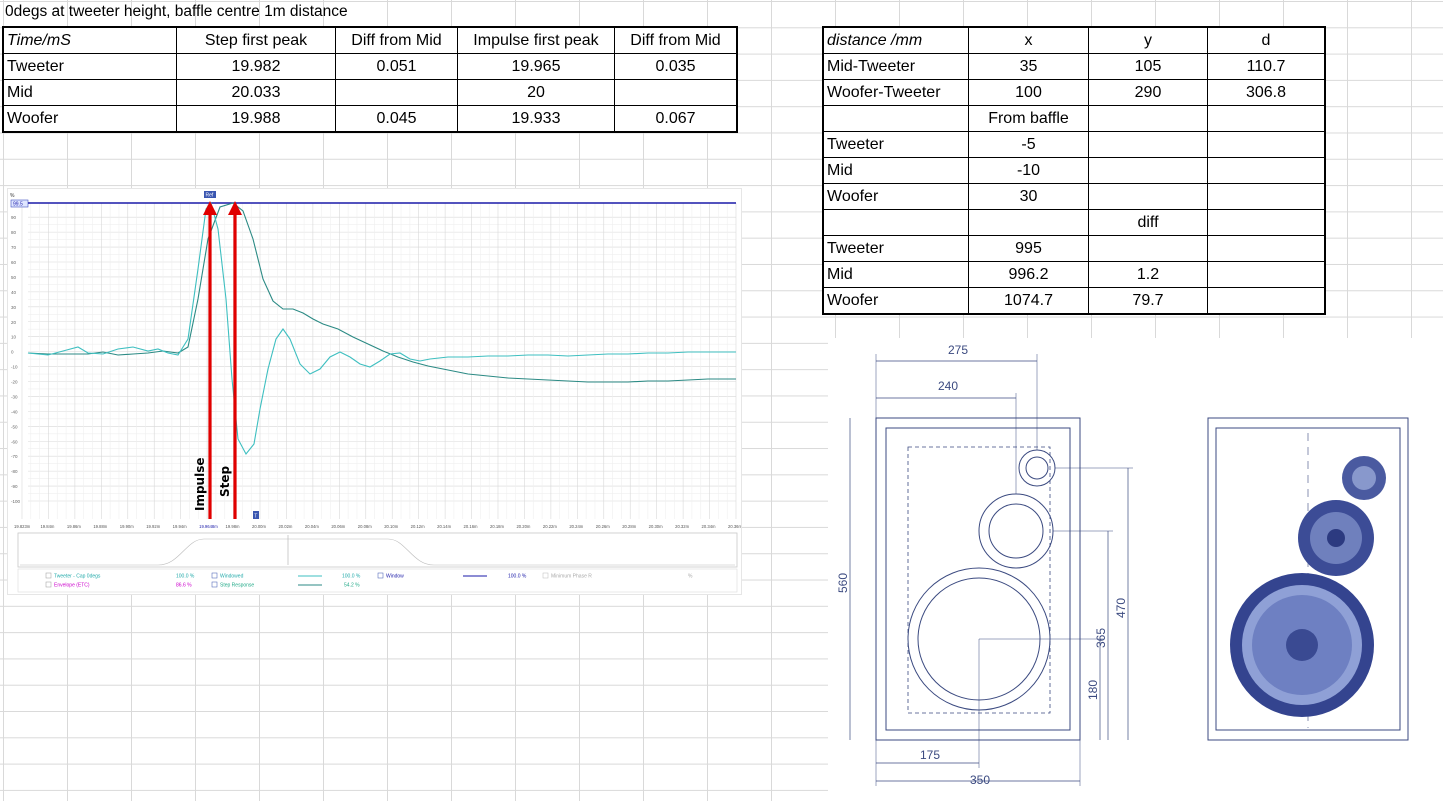  What do you see at coordinates (896, 66) in the screenshot?
I see `table-cell: Mid-Tweeter` at bounding box center [896, 66].